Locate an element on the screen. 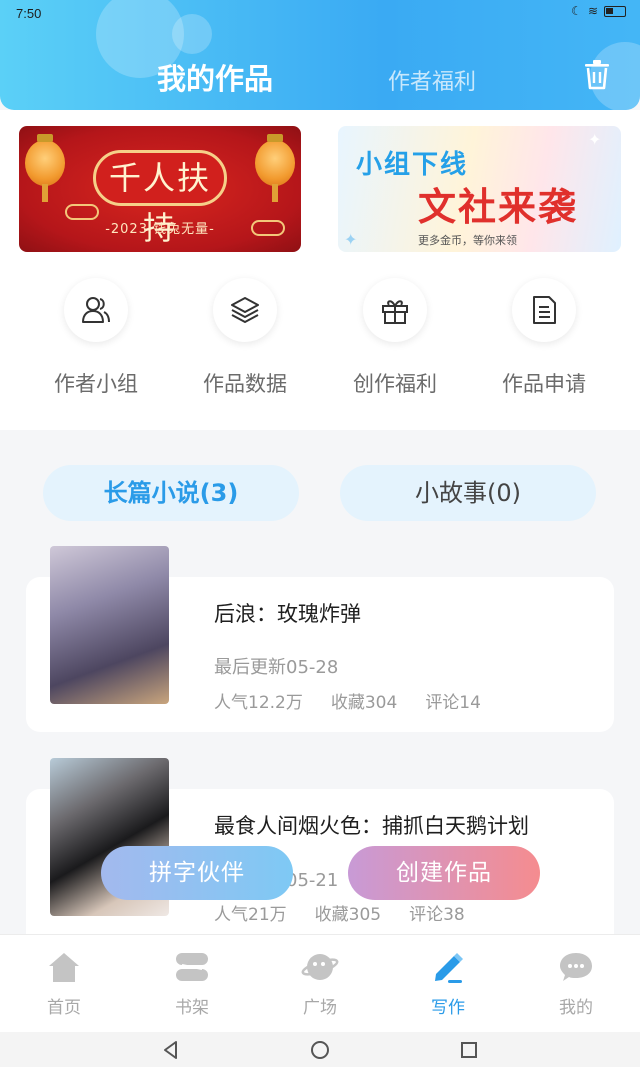 The height and width of the screenshot is (1067, 640). banner-club: 小组下线 文社来袭 更多金币，等你来领 ✦ ✦ is located at coordinates (479, 189).